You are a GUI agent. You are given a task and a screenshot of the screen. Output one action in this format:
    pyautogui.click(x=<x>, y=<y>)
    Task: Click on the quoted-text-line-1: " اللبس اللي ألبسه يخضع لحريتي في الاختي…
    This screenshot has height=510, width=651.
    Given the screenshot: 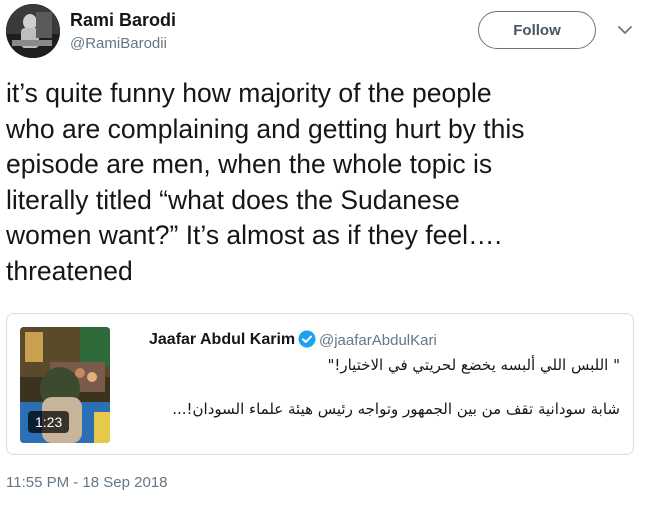 What is the action you would take?
    pyautogui.click(x=473, y=365)
    